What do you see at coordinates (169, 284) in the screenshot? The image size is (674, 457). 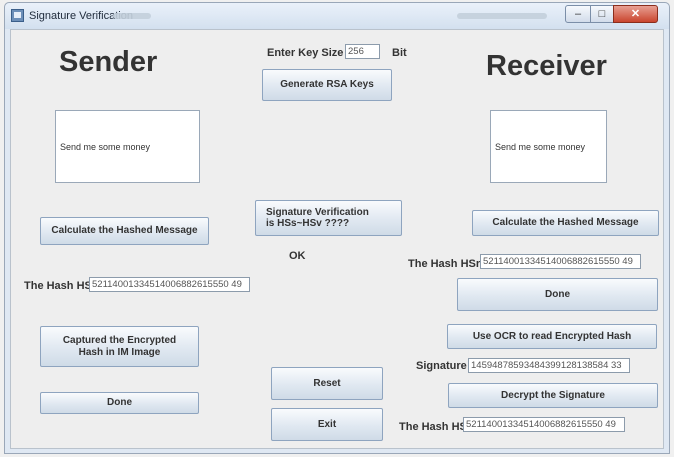 I see `sender-hash-field: 52114001334514006882615550 49` at bounding box center [169, 284].